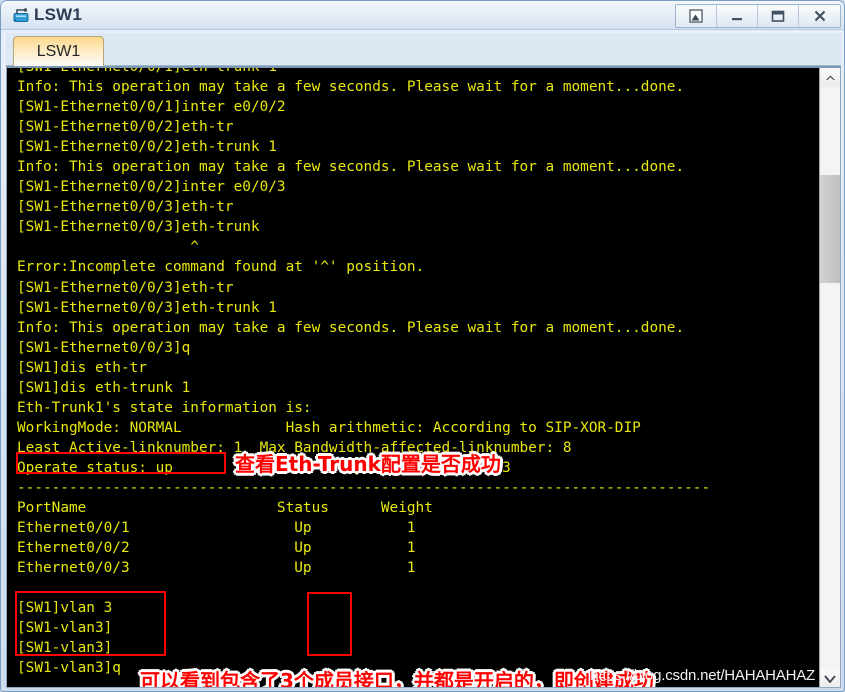 Image resolution: width=845 pixels, height=692 pixels. I want to click on terminal-line: [SW1-Ethernet0/0/3]eth-trunk 1, so click(147, 307).